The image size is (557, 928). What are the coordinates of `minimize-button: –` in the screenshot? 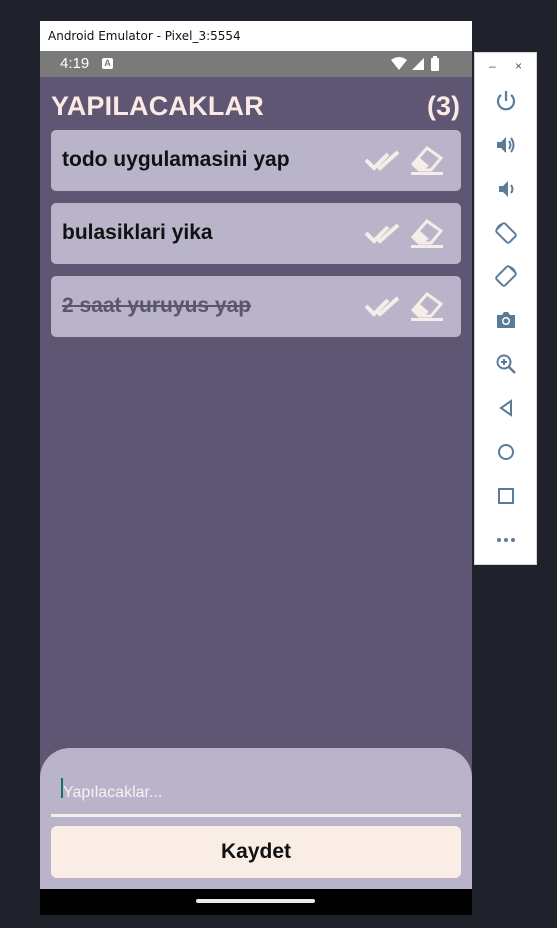 It's located at (492, 66).